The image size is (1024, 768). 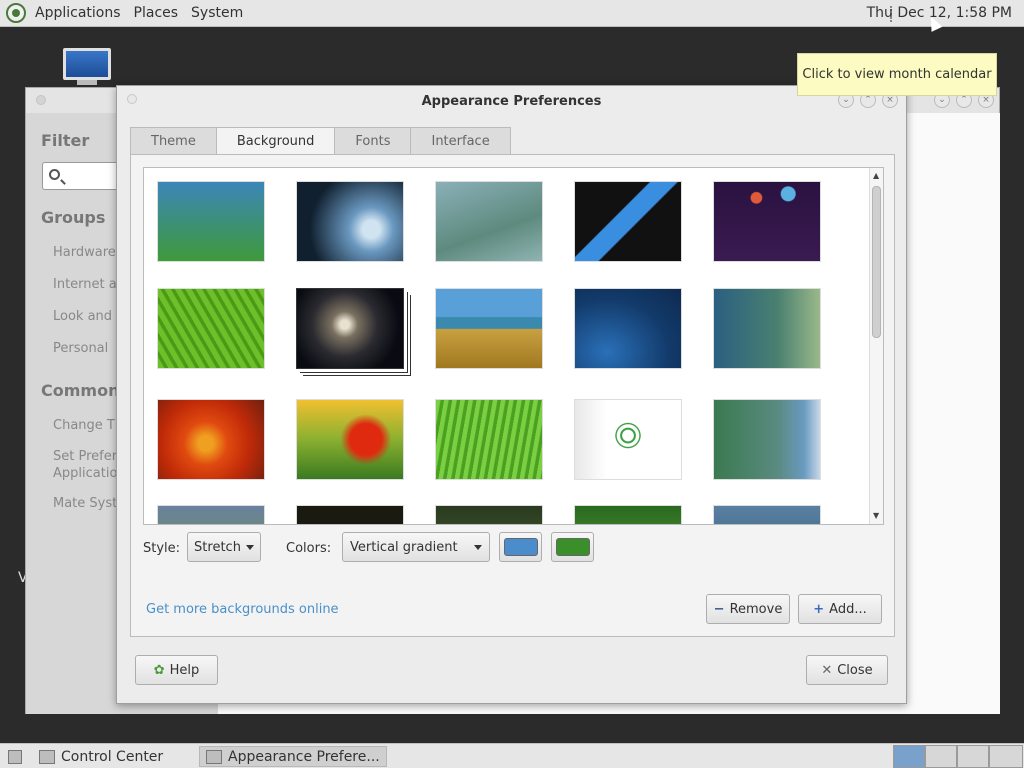 What do you see at coordinates (47, 756) in the screenshot?
I see `control-center-icon` at bounding box center [47, 756].